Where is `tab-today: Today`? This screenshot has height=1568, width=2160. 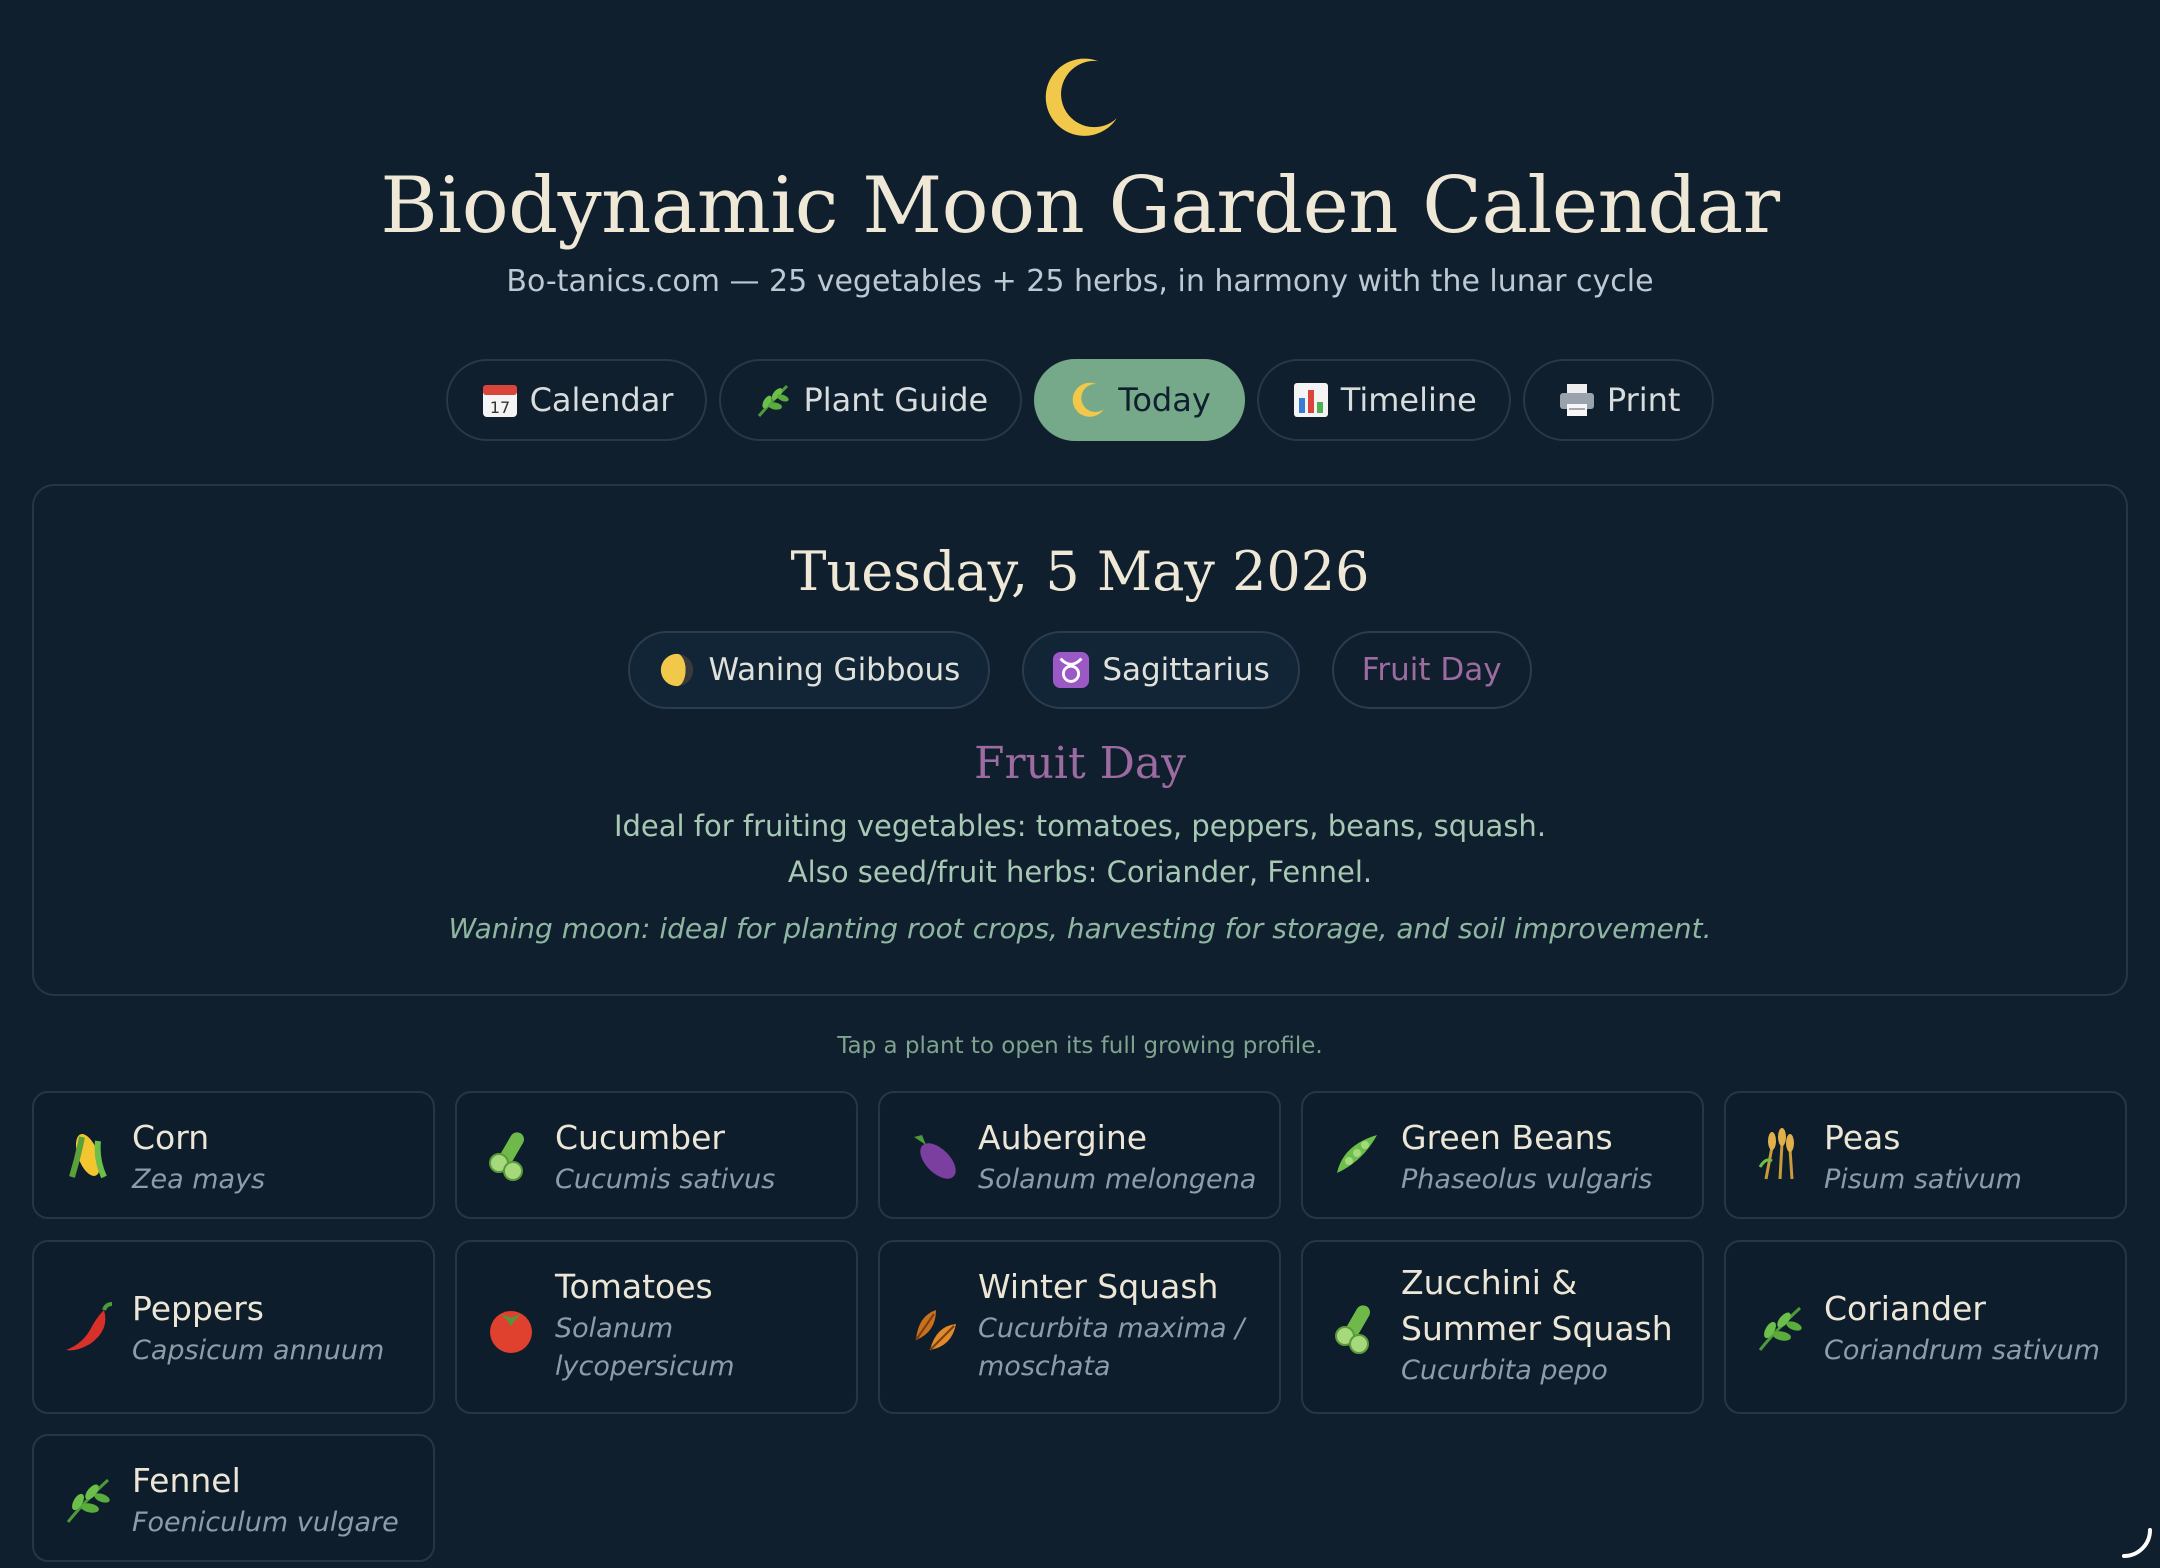 tab-today: Today is located at coordinates (1139, 400).